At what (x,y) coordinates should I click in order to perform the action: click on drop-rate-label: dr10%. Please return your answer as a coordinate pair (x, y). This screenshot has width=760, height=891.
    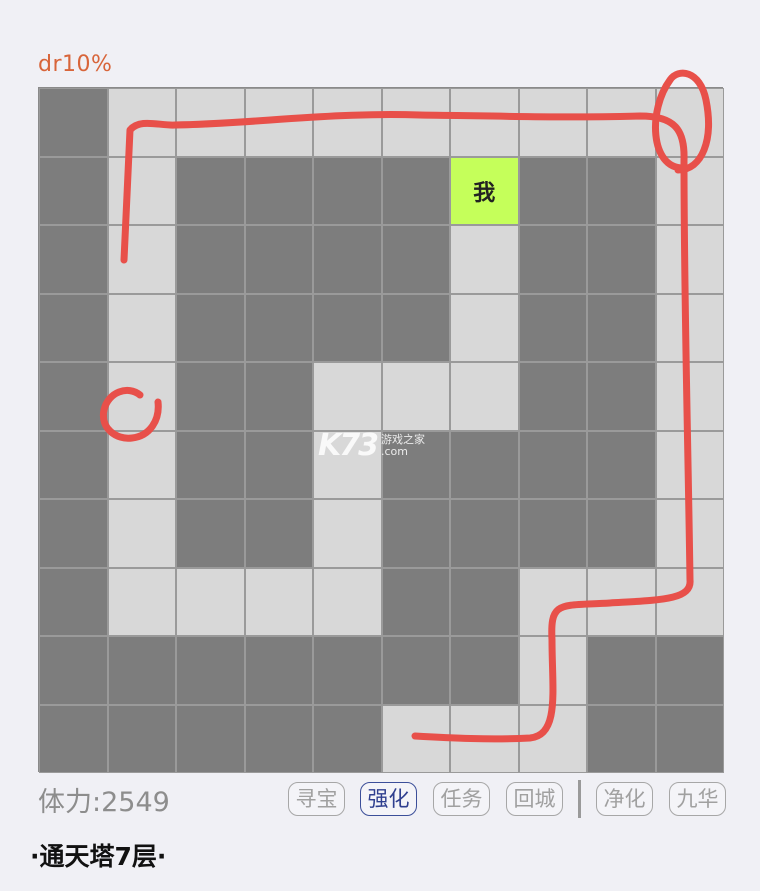
    Looking at the image, I should click on (75, 64).